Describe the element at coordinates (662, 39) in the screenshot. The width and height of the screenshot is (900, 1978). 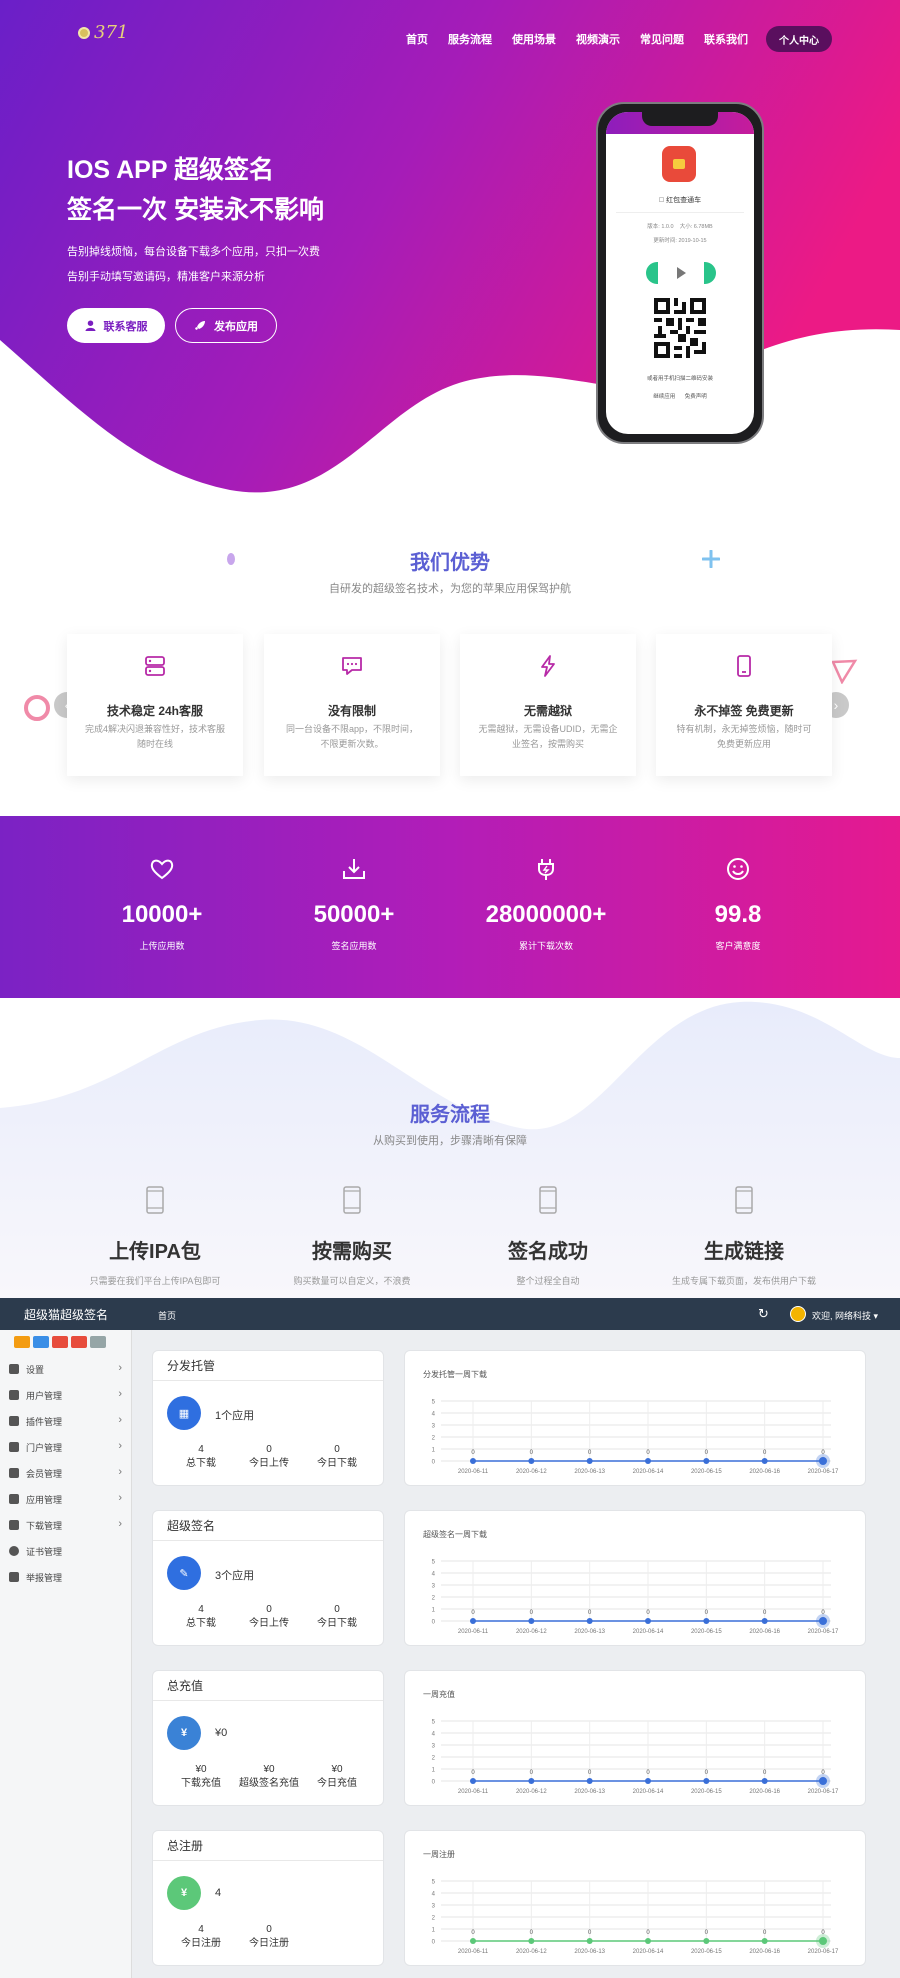
I see `nav-link-faq: 常见问题` at that location.